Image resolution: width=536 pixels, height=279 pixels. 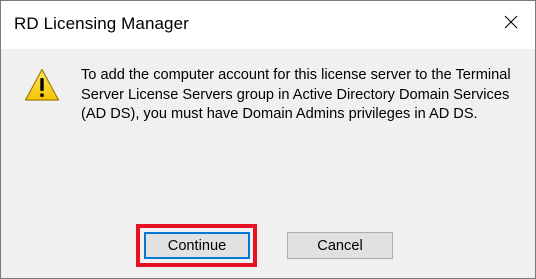 What do you see at coordinates (197, 245) in the screenshot?
I see `continue-button: Continue` at bounding box center [197, 245].